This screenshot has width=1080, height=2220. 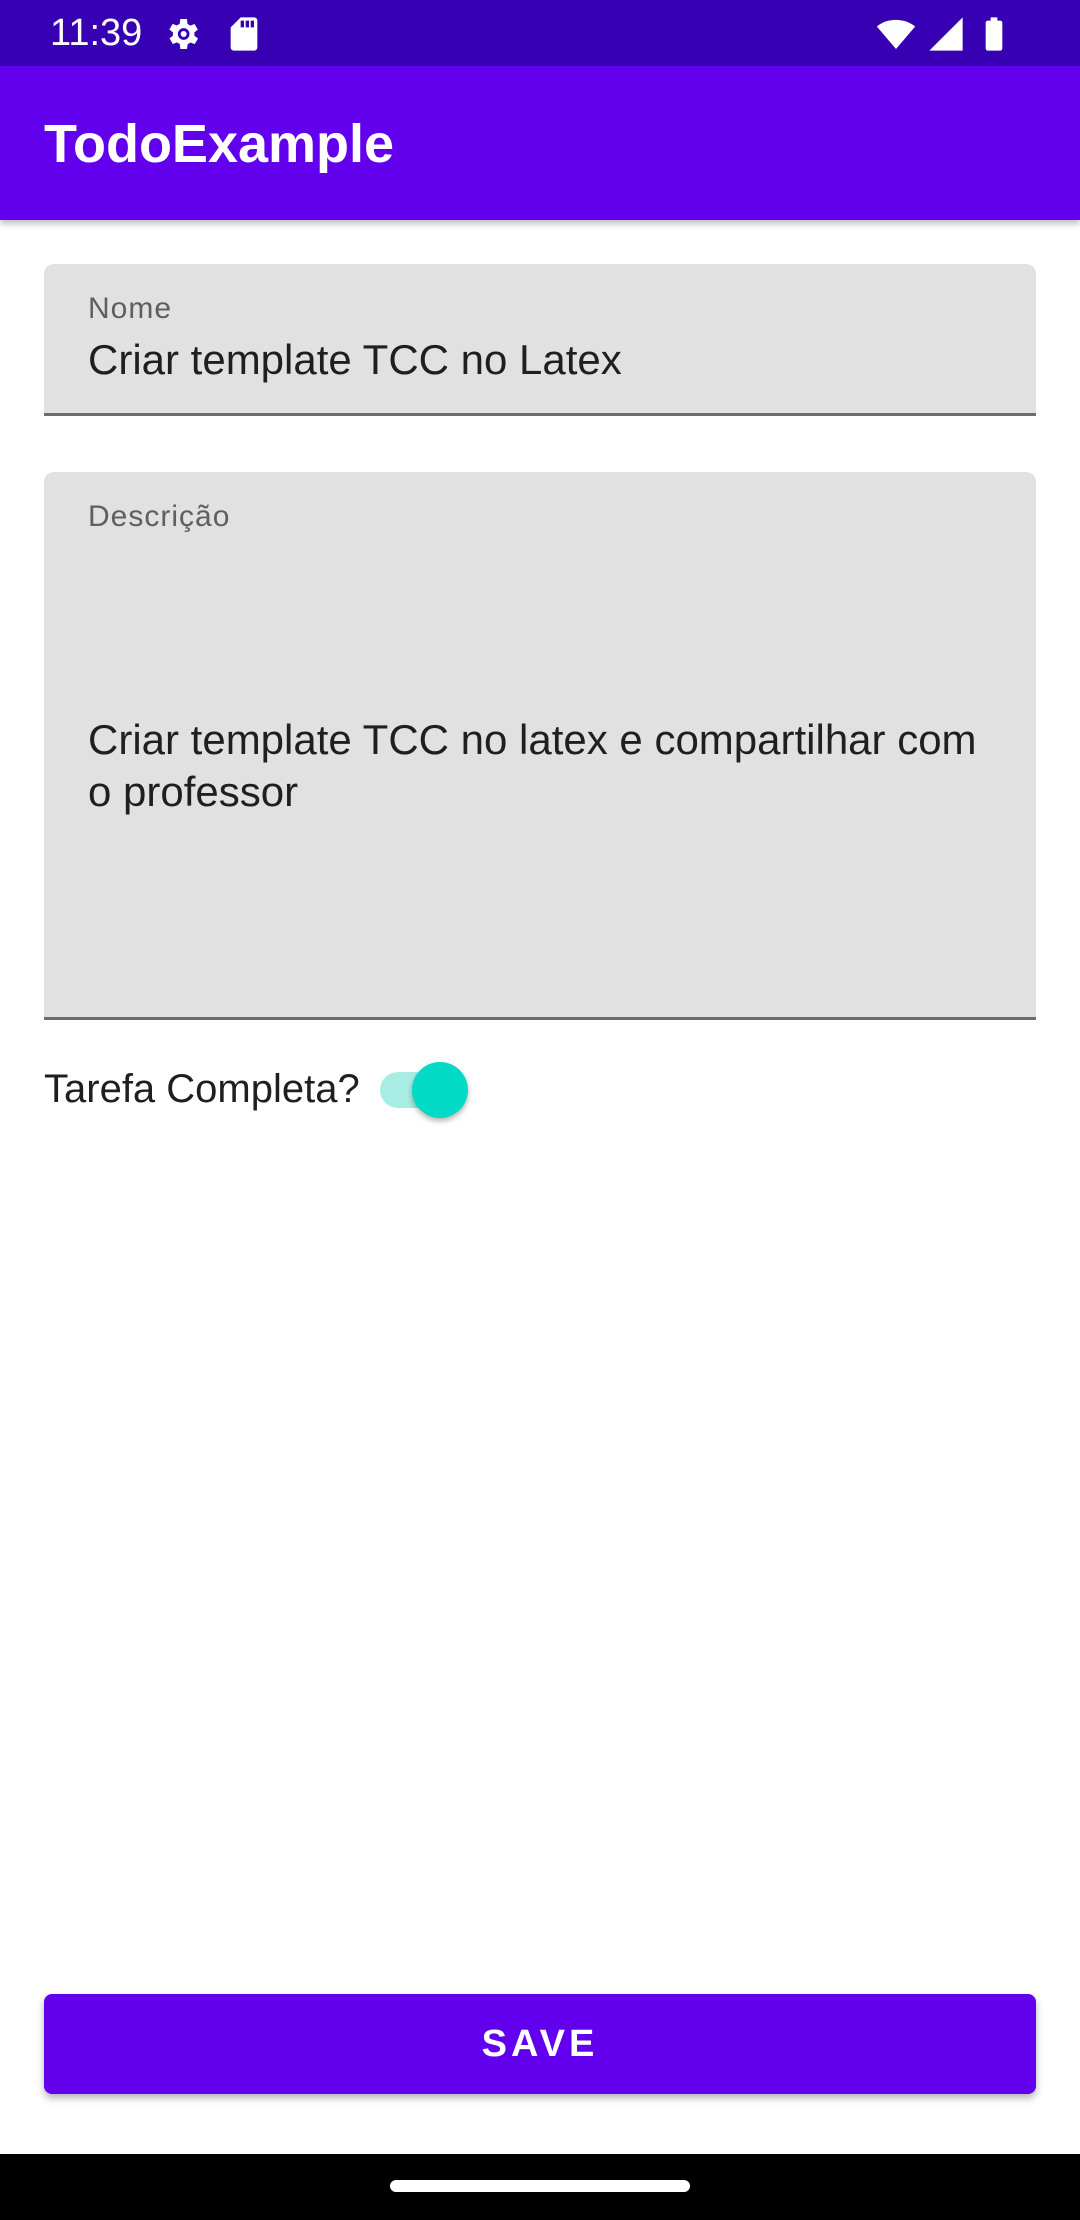 What do you see at coordinates (202, 1089) in the screenshot?
I see `task-complete-label: Tarefa Completa?` at bounding box center [202, 1089].